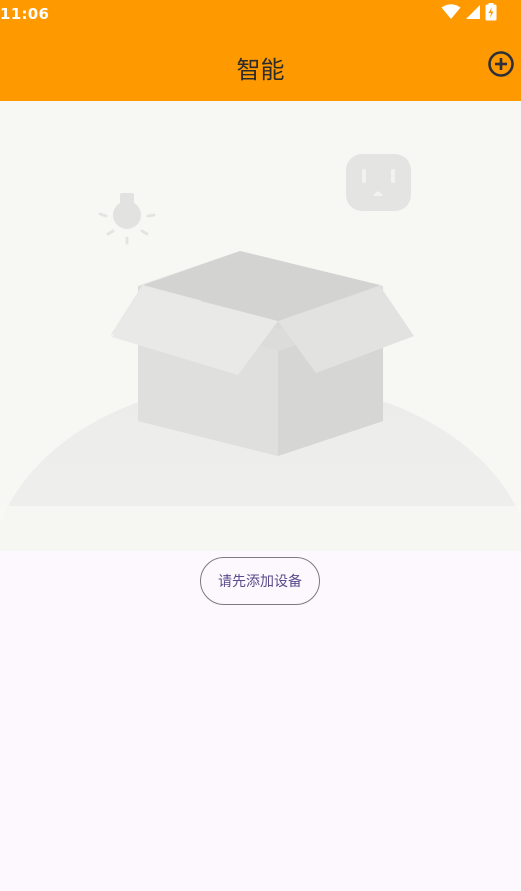  Describe the element at coordinates (260, 70) in the screenshot. I see `page-title: 智能` at that location.